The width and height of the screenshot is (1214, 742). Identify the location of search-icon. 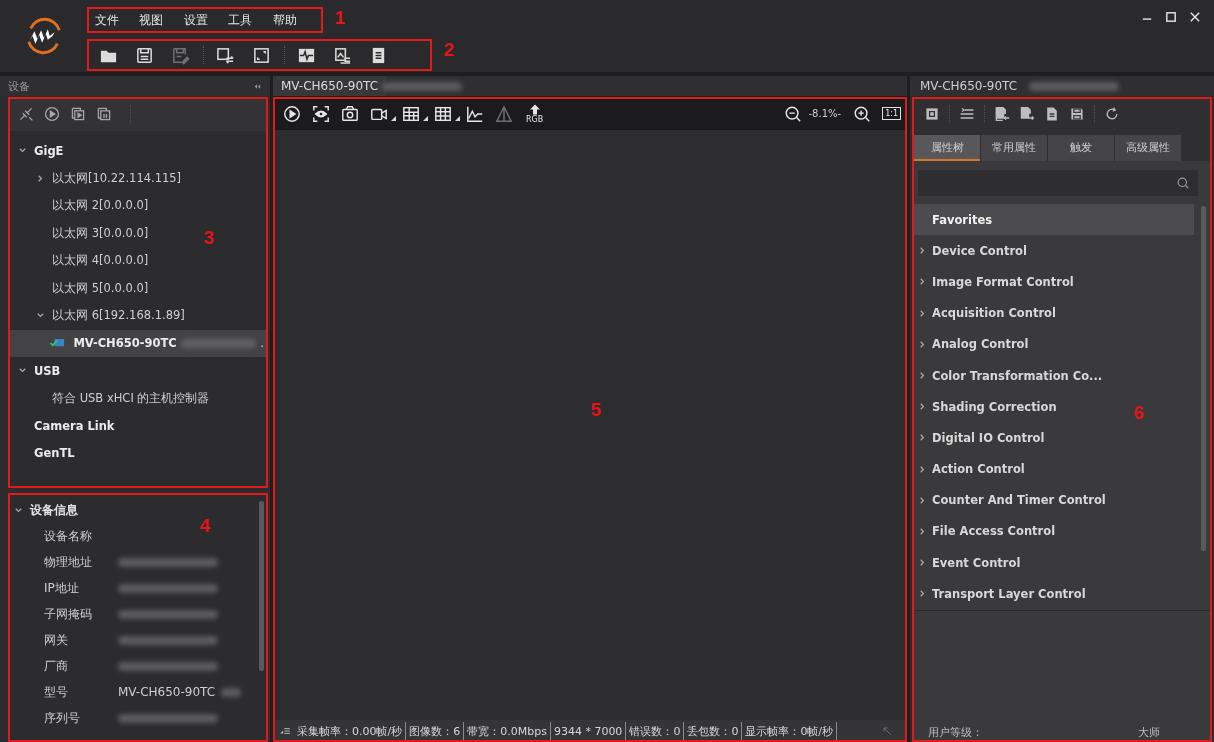
(1183, 183).